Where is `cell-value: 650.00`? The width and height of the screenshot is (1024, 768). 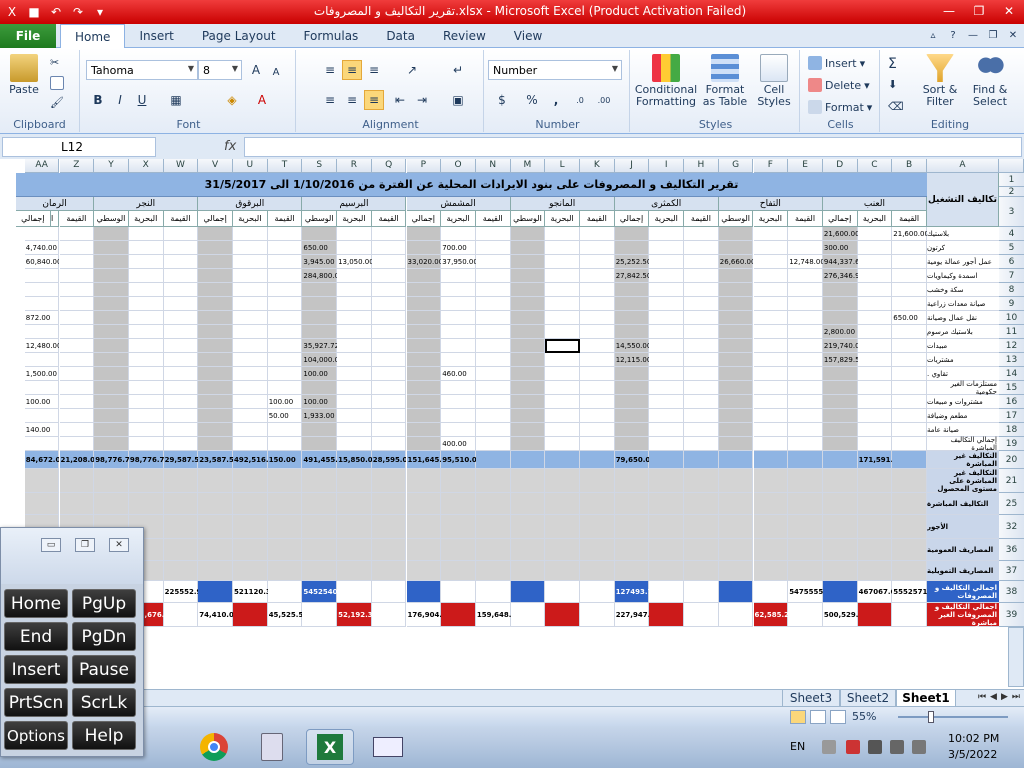 cell-value: 650.00 is located at coordinates (319, 248).